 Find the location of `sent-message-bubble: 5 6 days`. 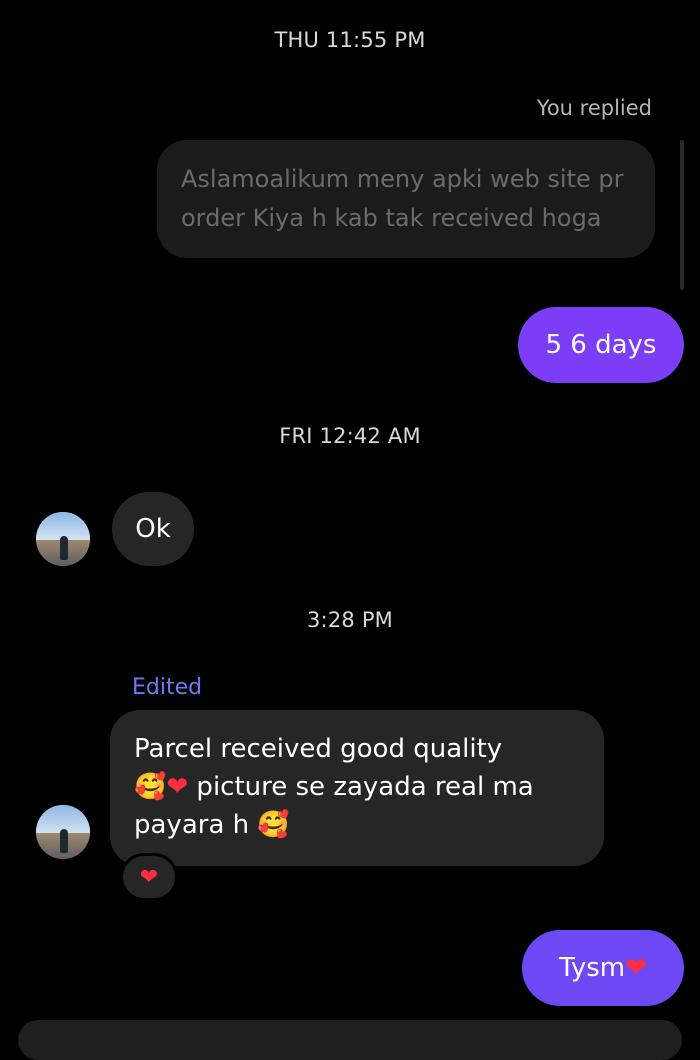

sent-message-bubble: 5 6 days is located at coordinates (601, 345).